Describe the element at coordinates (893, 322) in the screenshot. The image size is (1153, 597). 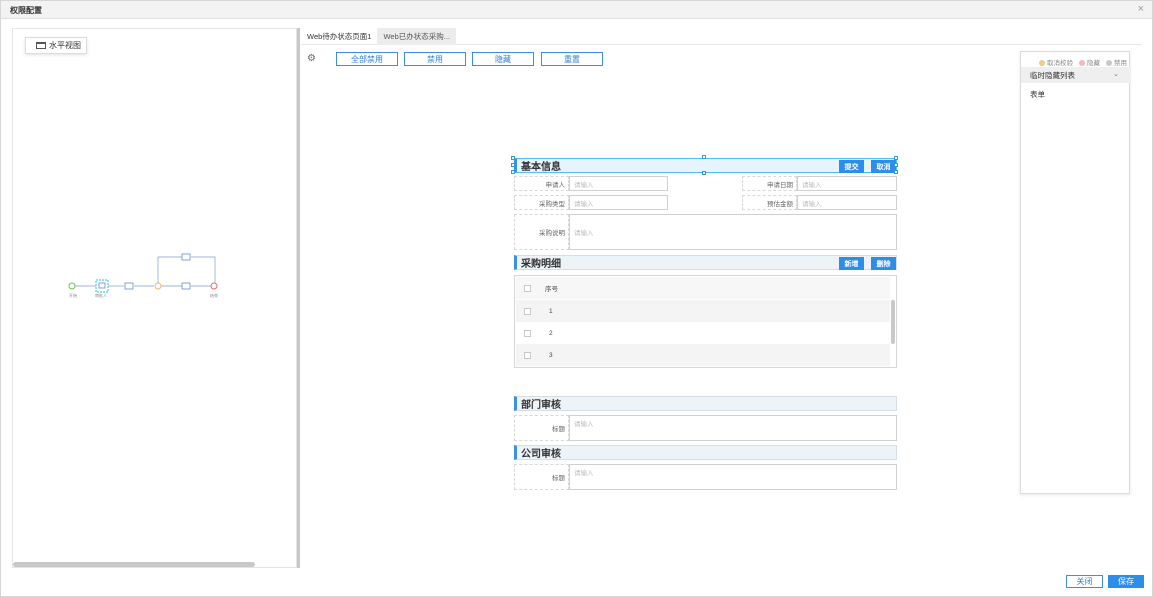
I see `table-scrollbar` at that location.